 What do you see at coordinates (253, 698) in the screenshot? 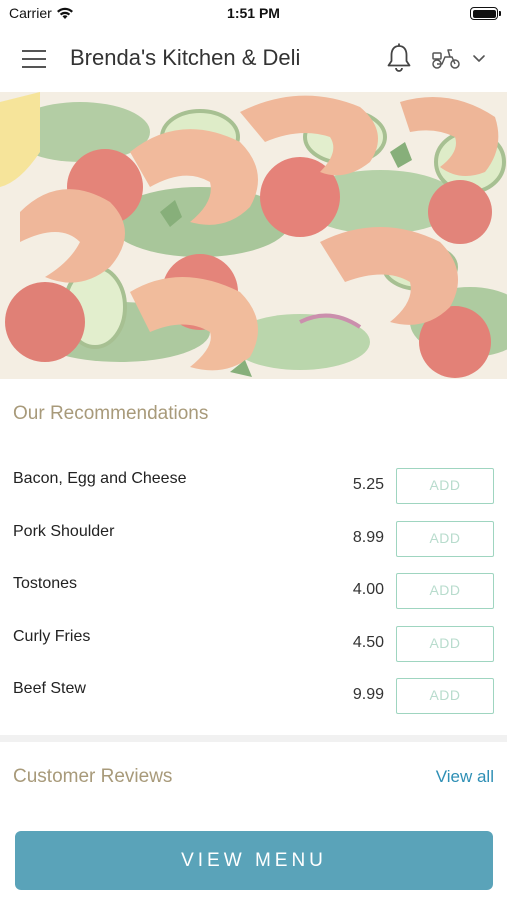
I see `recommendation-item: Beef Stew 9.99 ADD` at bounding box center [253, 698].